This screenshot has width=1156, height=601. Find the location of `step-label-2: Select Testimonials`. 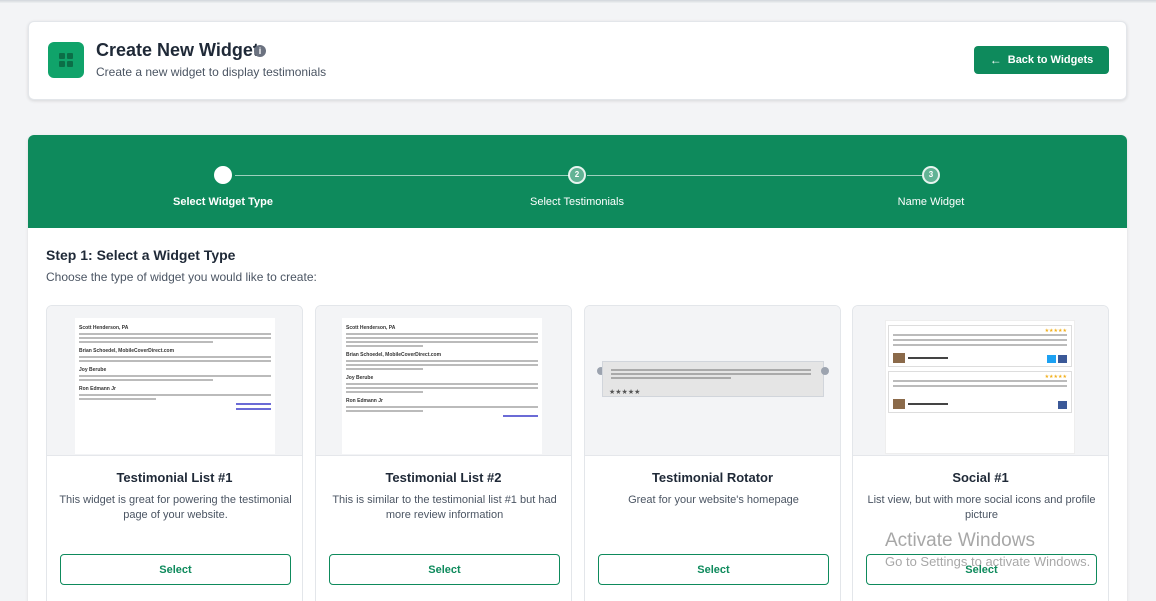

step-label-2: Select Testimonials is located at coordinates (577, 202).